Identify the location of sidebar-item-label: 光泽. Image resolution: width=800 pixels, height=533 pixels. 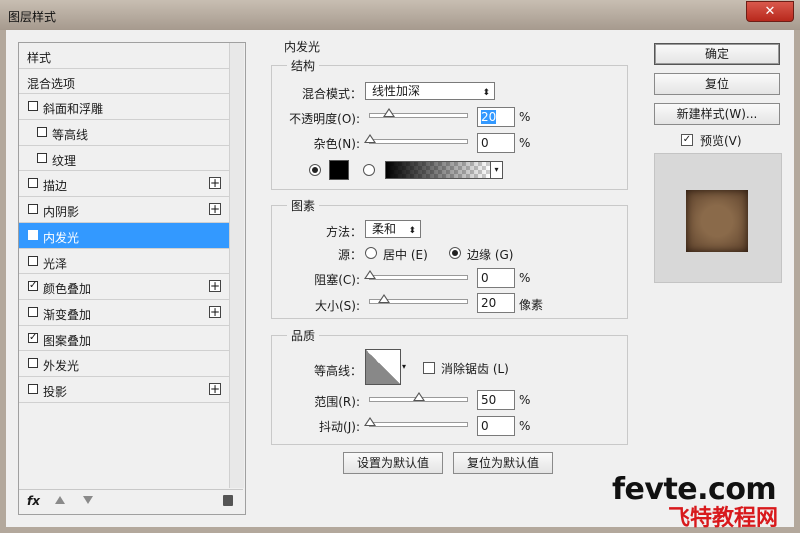
(55, 263).